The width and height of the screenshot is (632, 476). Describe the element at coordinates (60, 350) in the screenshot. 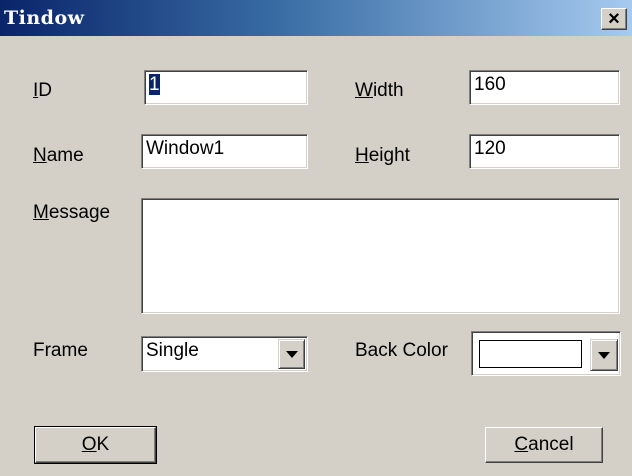

I see `frame-label: Frame` at that location.